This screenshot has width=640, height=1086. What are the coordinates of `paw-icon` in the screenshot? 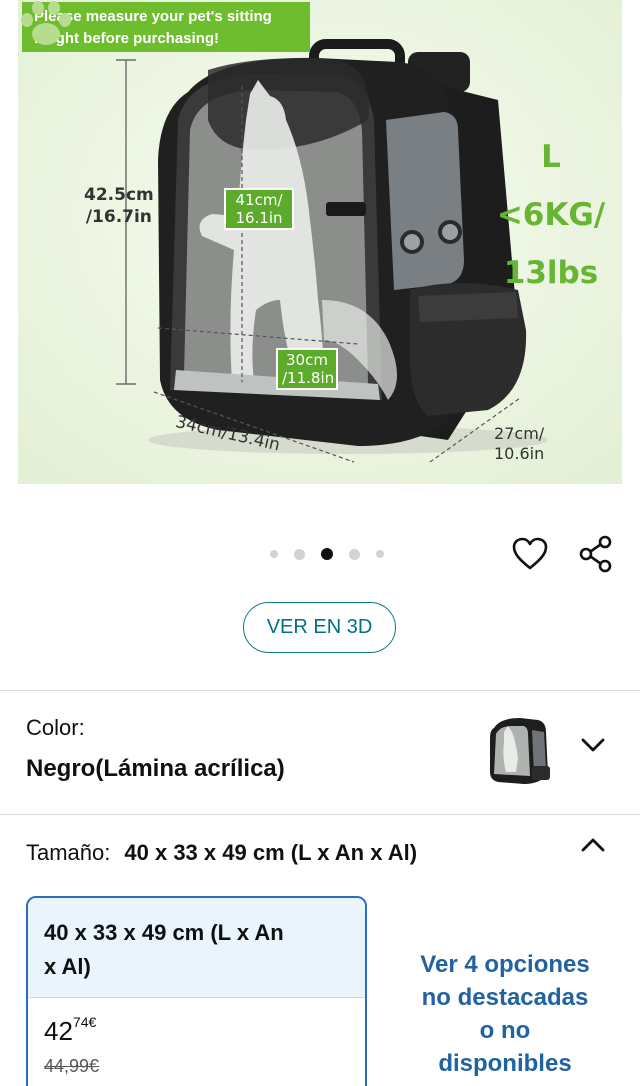 It's located at (46, 23).